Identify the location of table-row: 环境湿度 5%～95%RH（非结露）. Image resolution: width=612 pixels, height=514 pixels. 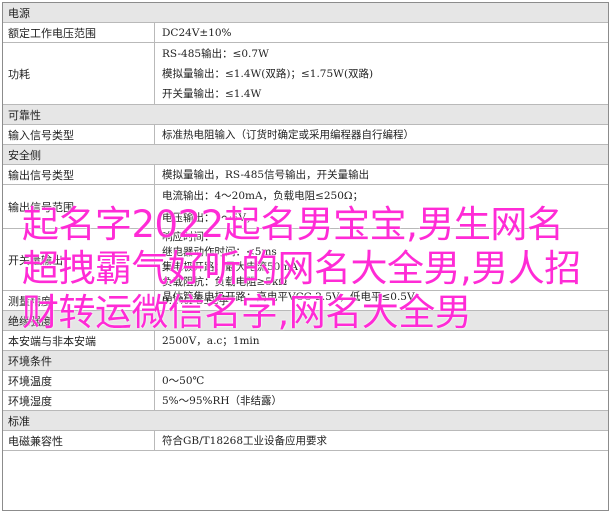
(305, 401).